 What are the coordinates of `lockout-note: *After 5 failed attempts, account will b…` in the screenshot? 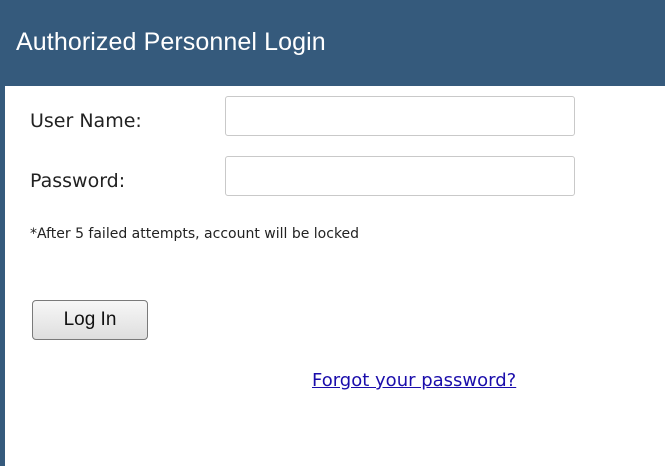 It's located at (195, 234).